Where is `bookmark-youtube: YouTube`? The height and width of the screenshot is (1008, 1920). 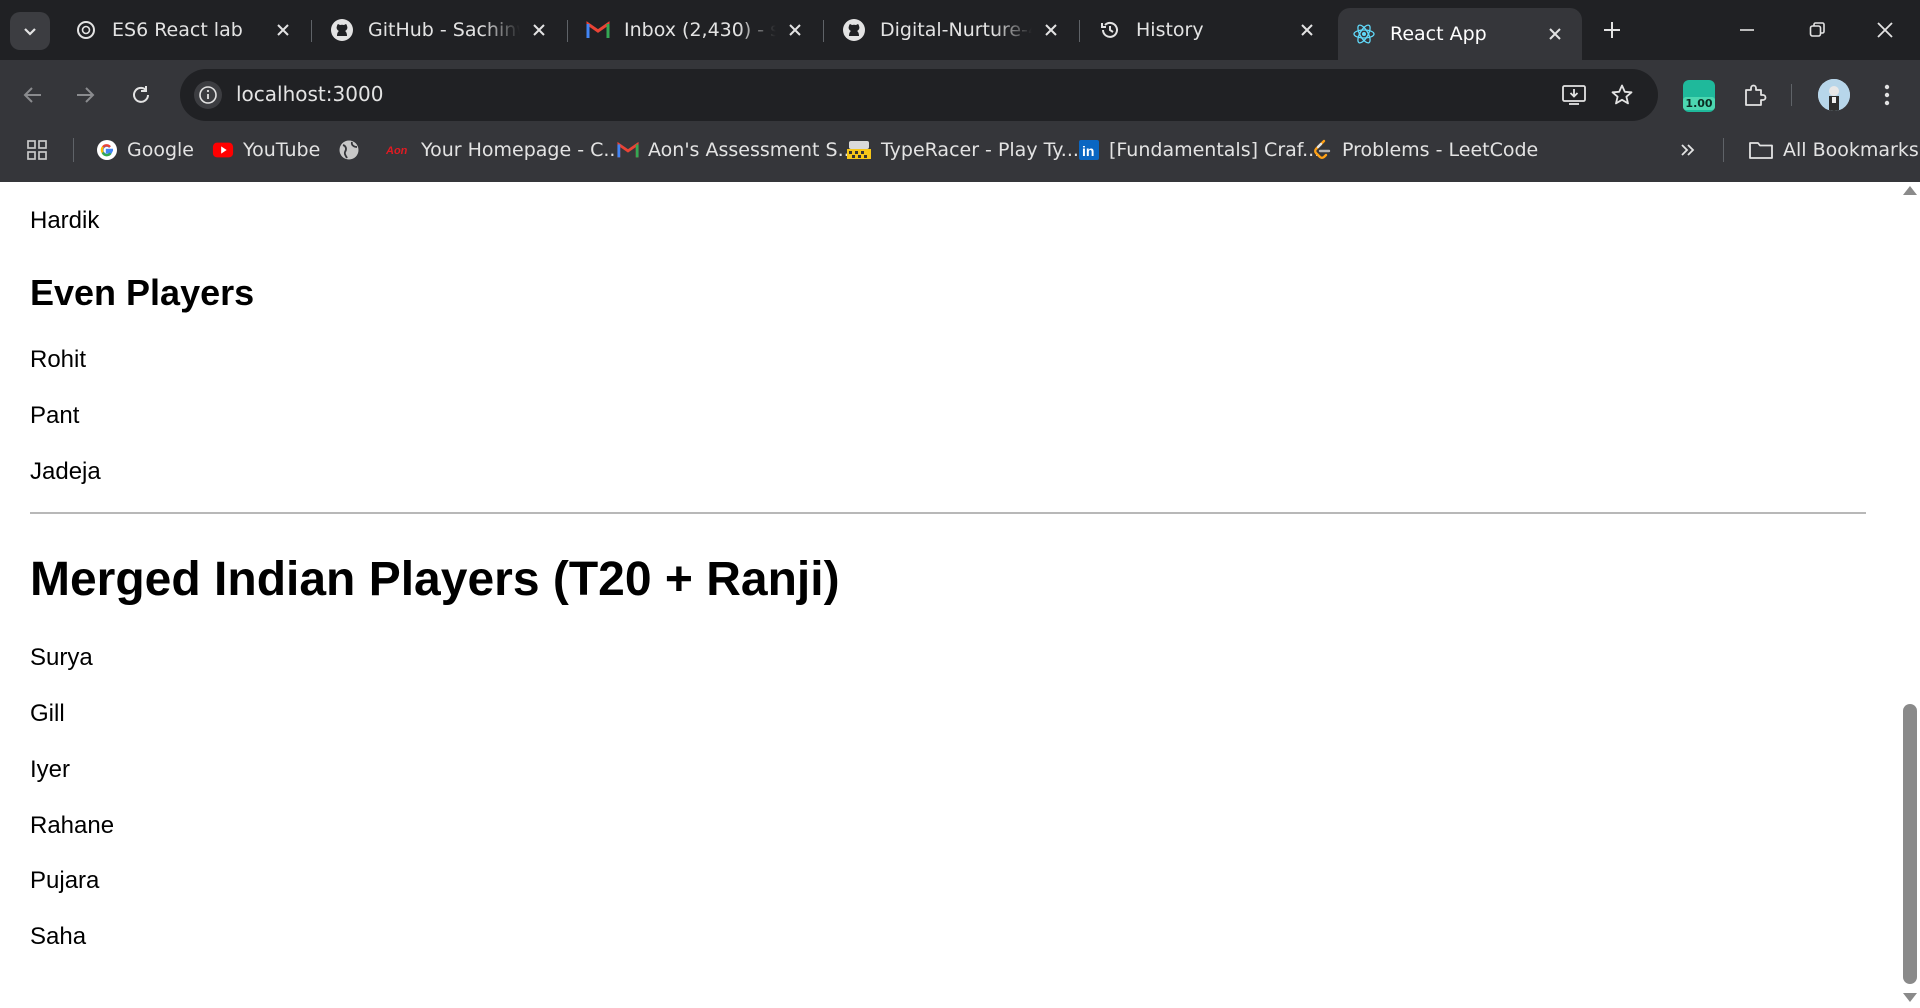 bookmark-youtube: YouTube is located at coordinates (266, 150).